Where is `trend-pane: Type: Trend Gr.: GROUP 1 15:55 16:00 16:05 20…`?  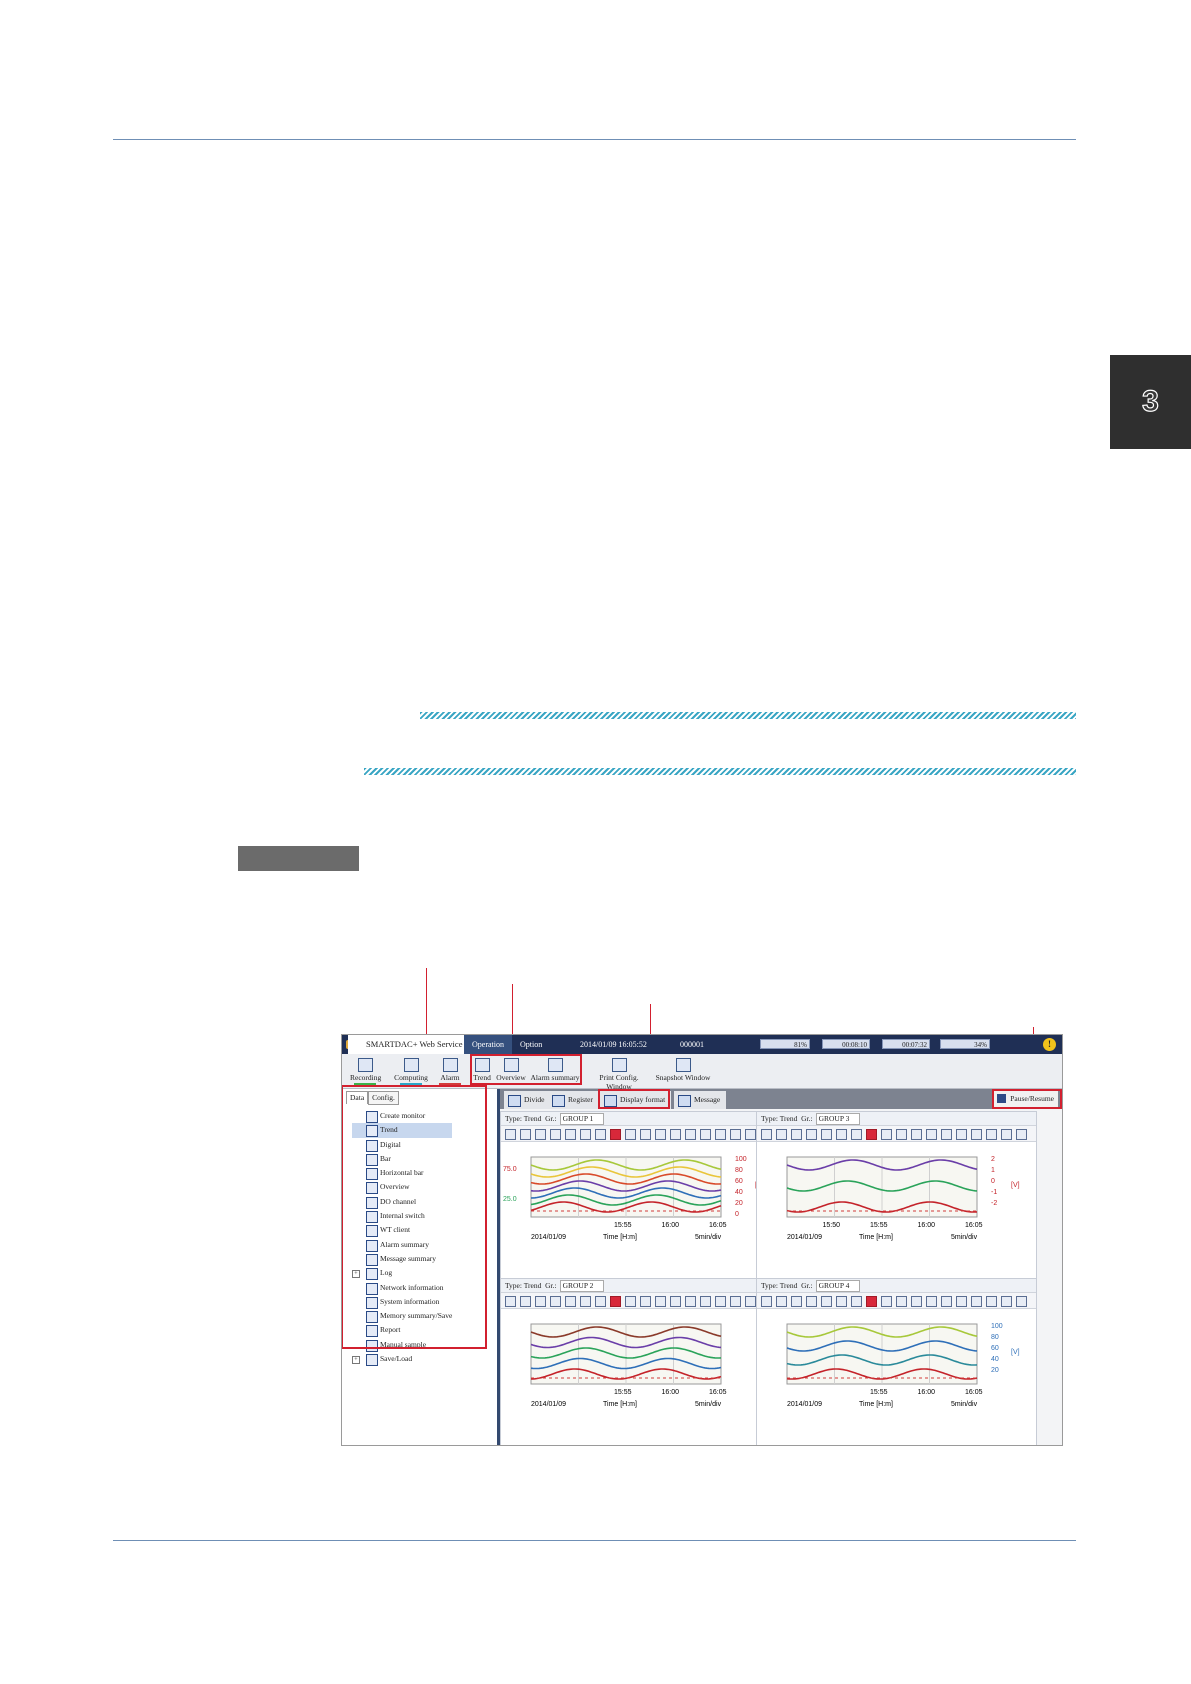
trend-pane: Type: Trend Gr.: GROUP 1 15:55 16:00 16:05 20… is located at coordinates (640, 1195).